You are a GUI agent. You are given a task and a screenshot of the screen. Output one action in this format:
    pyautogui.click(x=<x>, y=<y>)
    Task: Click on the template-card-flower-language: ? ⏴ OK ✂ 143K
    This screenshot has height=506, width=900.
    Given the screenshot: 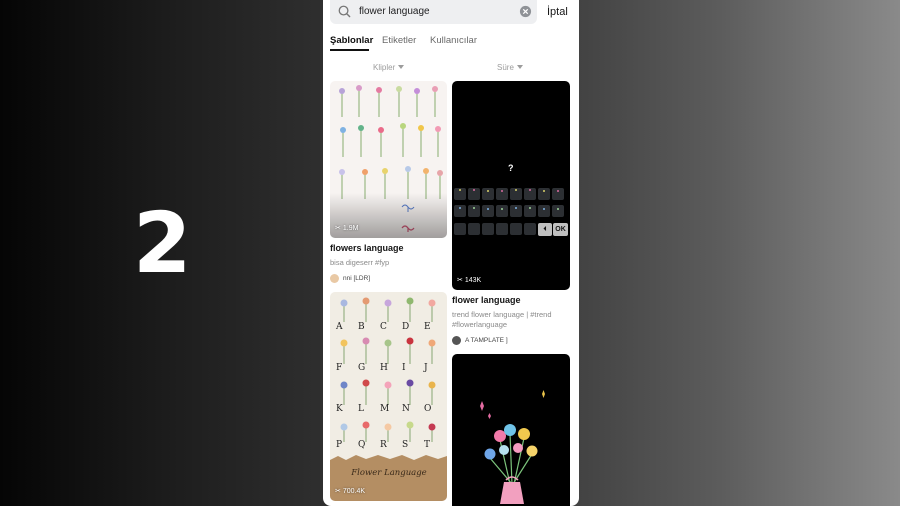 What is the action you would take?
    pyautogui.click(x=511, y=185)
    